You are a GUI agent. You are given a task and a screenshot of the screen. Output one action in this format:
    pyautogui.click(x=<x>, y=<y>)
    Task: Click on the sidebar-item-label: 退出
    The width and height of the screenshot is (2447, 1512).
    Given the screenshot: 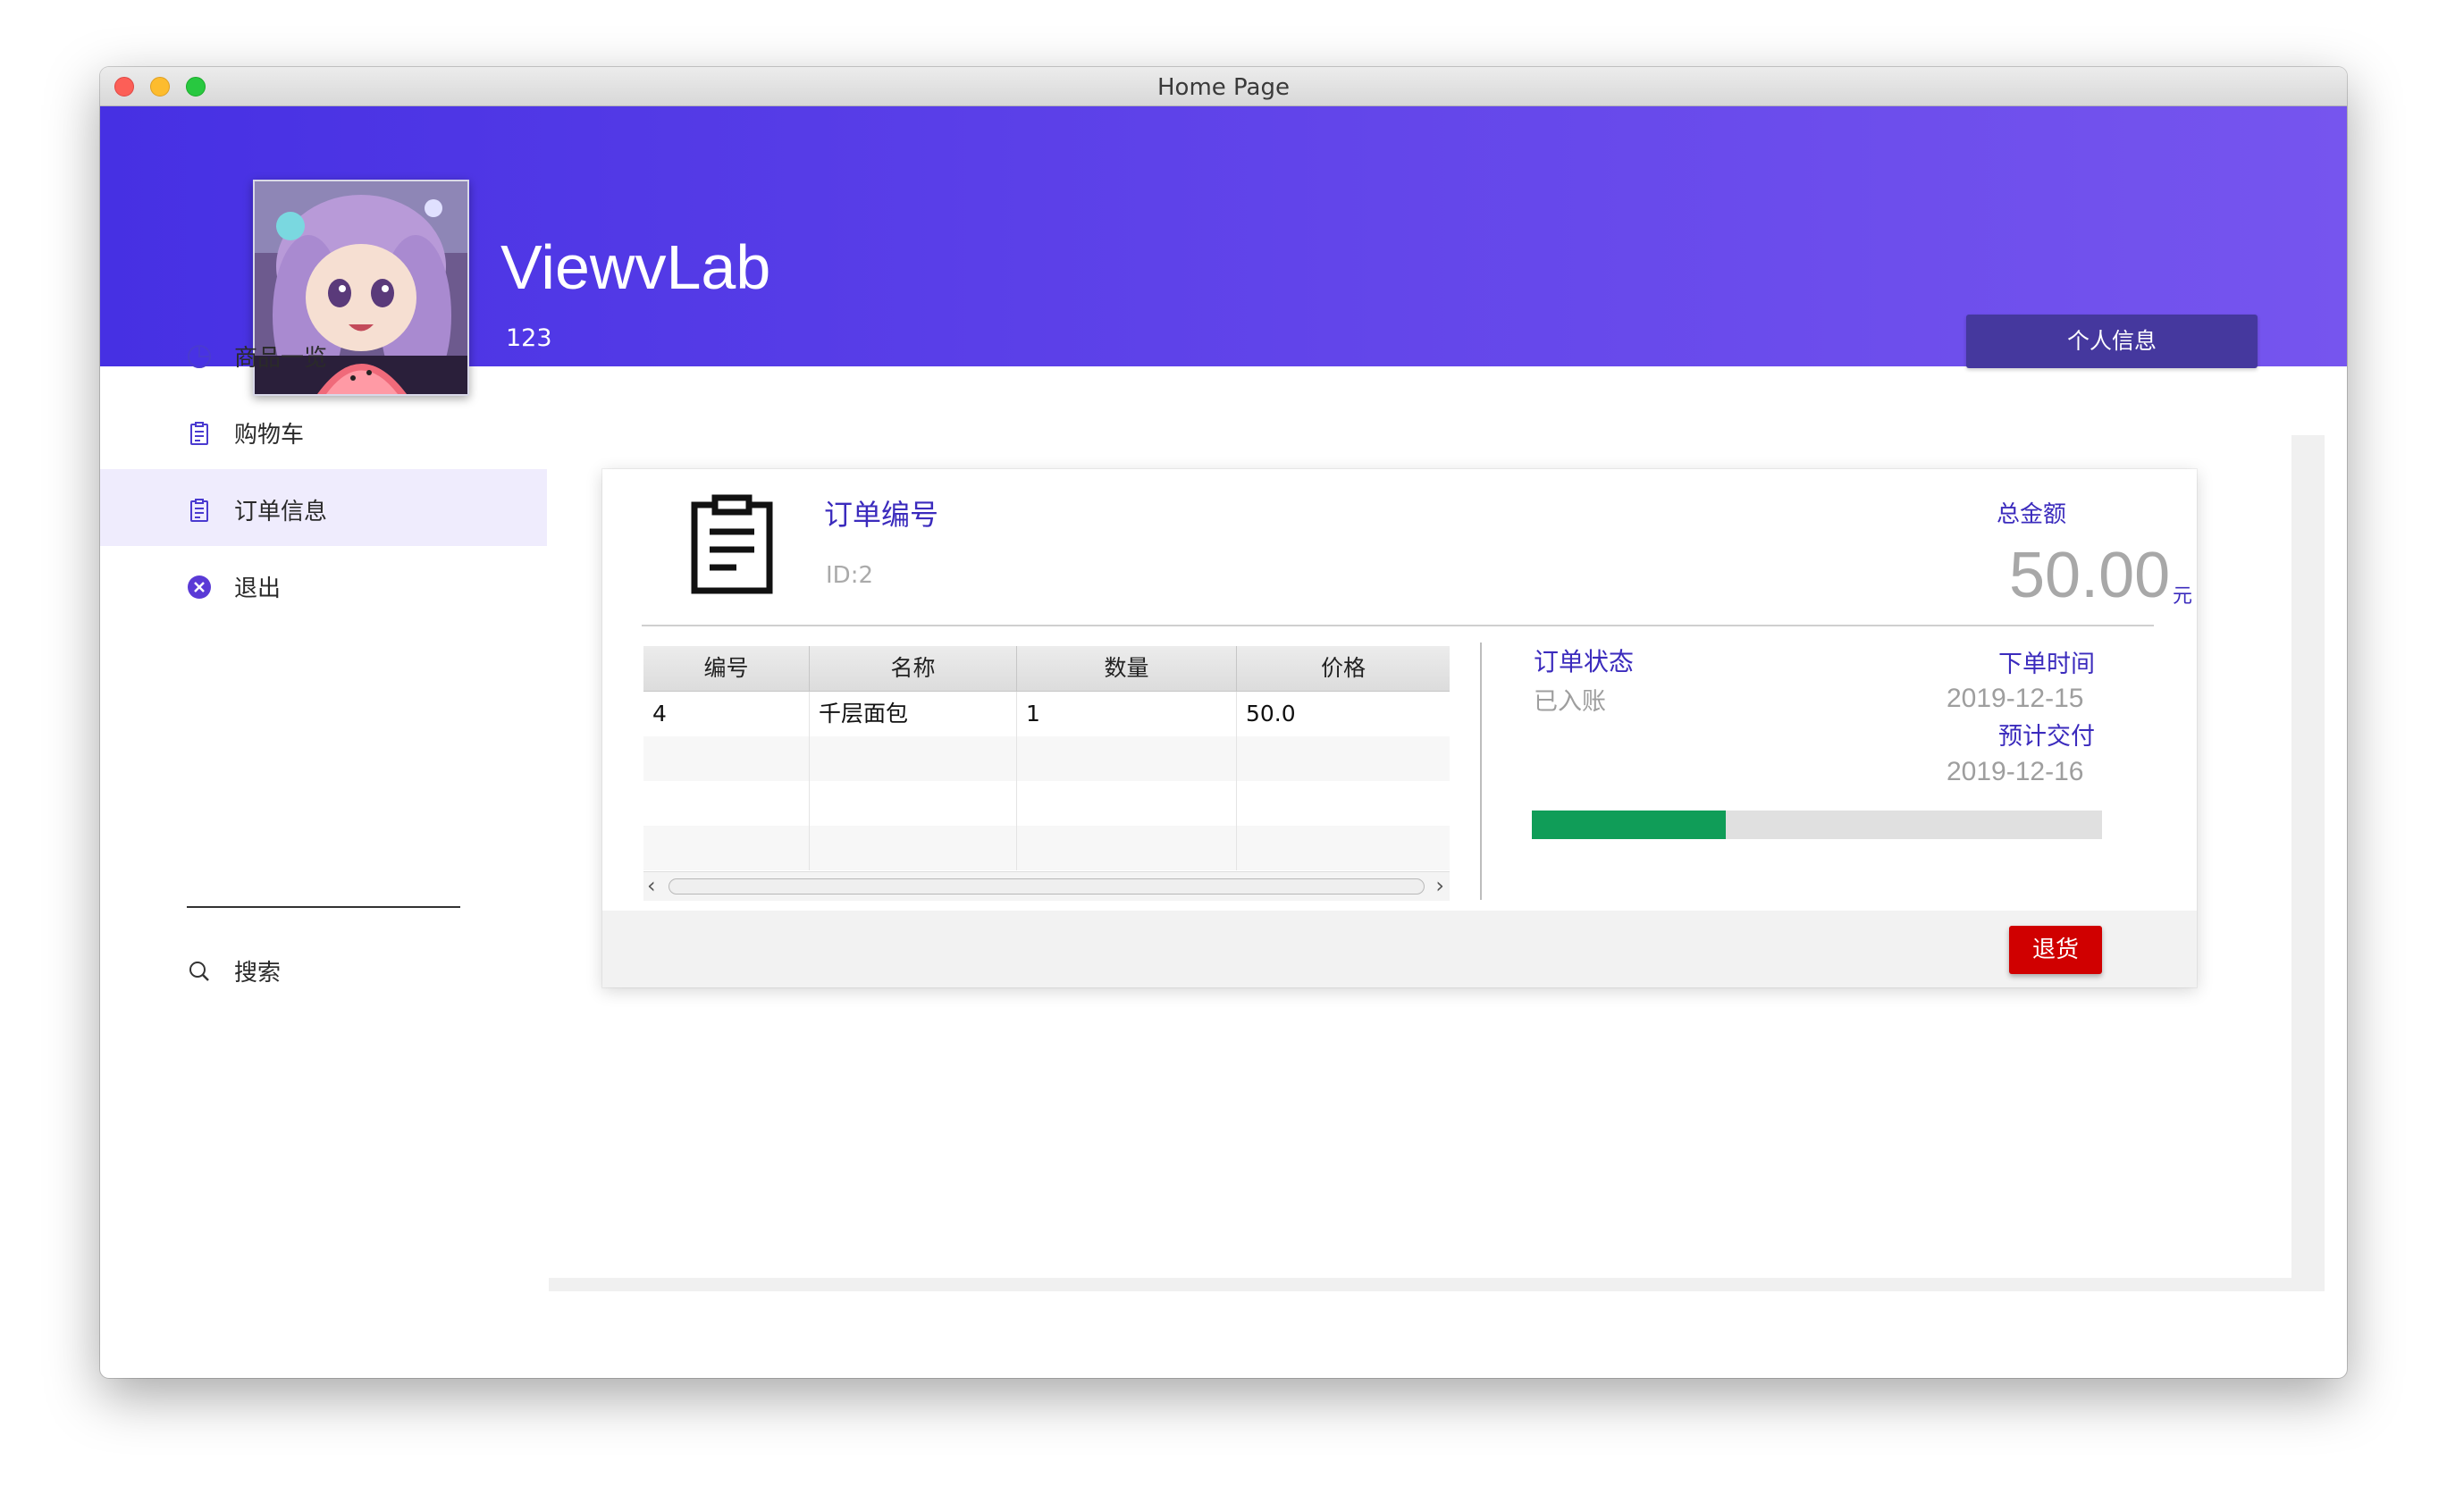 What is the action you would take?
    pyautogui.click(x=258, y=588)
    